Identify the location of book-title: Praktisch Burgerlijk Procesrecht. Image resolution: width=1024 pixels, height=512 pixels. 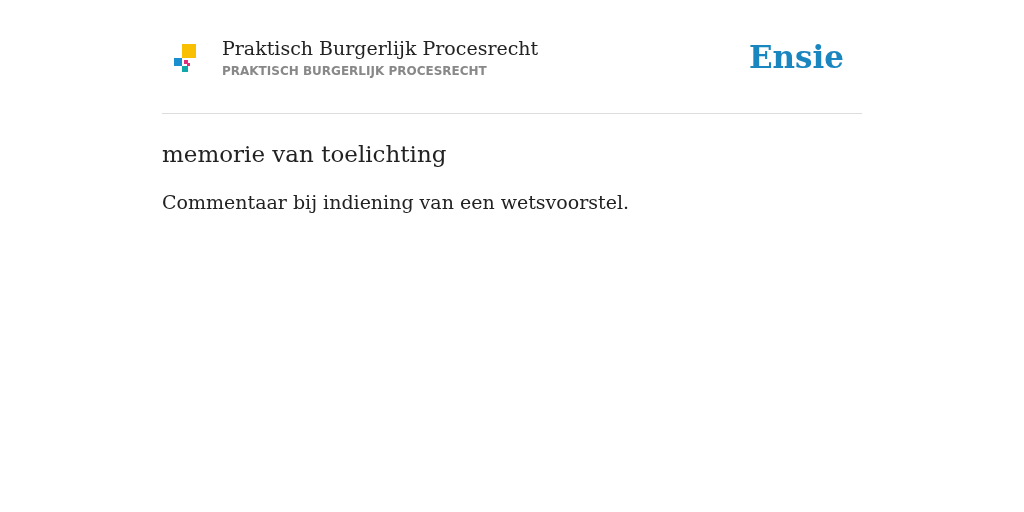
(380, 47).